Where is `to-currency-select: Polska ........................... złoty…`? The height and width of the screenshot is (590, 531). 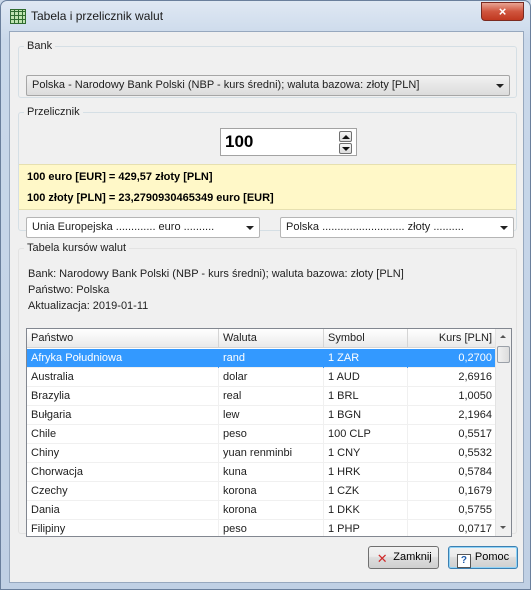
to-currency-select: Polska ........................... złoty… is located at coordinates (397, 227).